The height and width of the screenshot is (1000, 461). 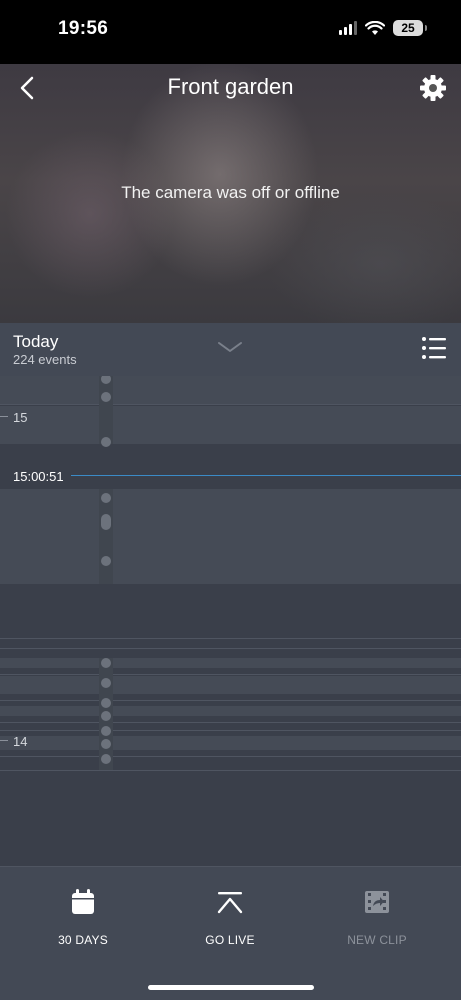 What do you see at coordinates (83, 901) in the screenshot?
I see `calendar-icon` at bounding box center [83, 901].